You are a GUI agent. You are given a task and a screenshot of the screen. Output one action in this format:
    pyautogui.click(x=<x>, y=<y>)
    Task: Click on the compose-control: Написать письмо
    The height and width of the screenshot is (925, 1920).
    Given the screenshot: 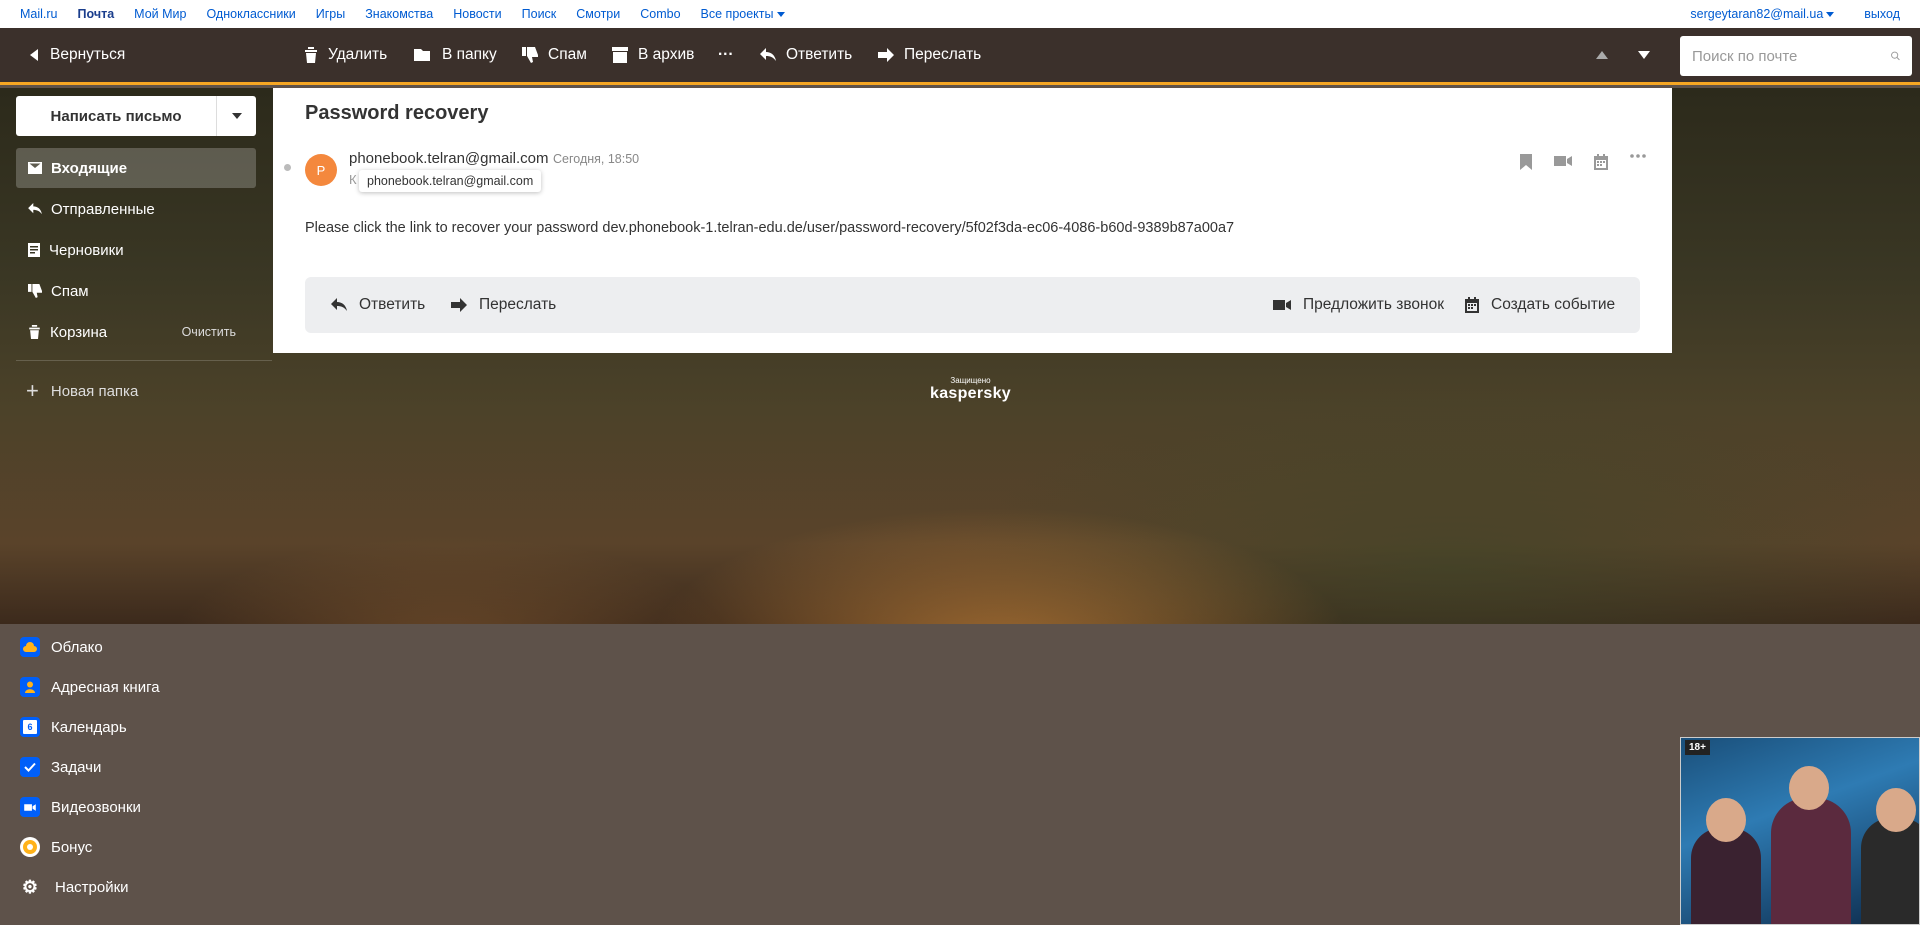 What is the action you would take?
    pyautogui.click(x=136, y=116)
    